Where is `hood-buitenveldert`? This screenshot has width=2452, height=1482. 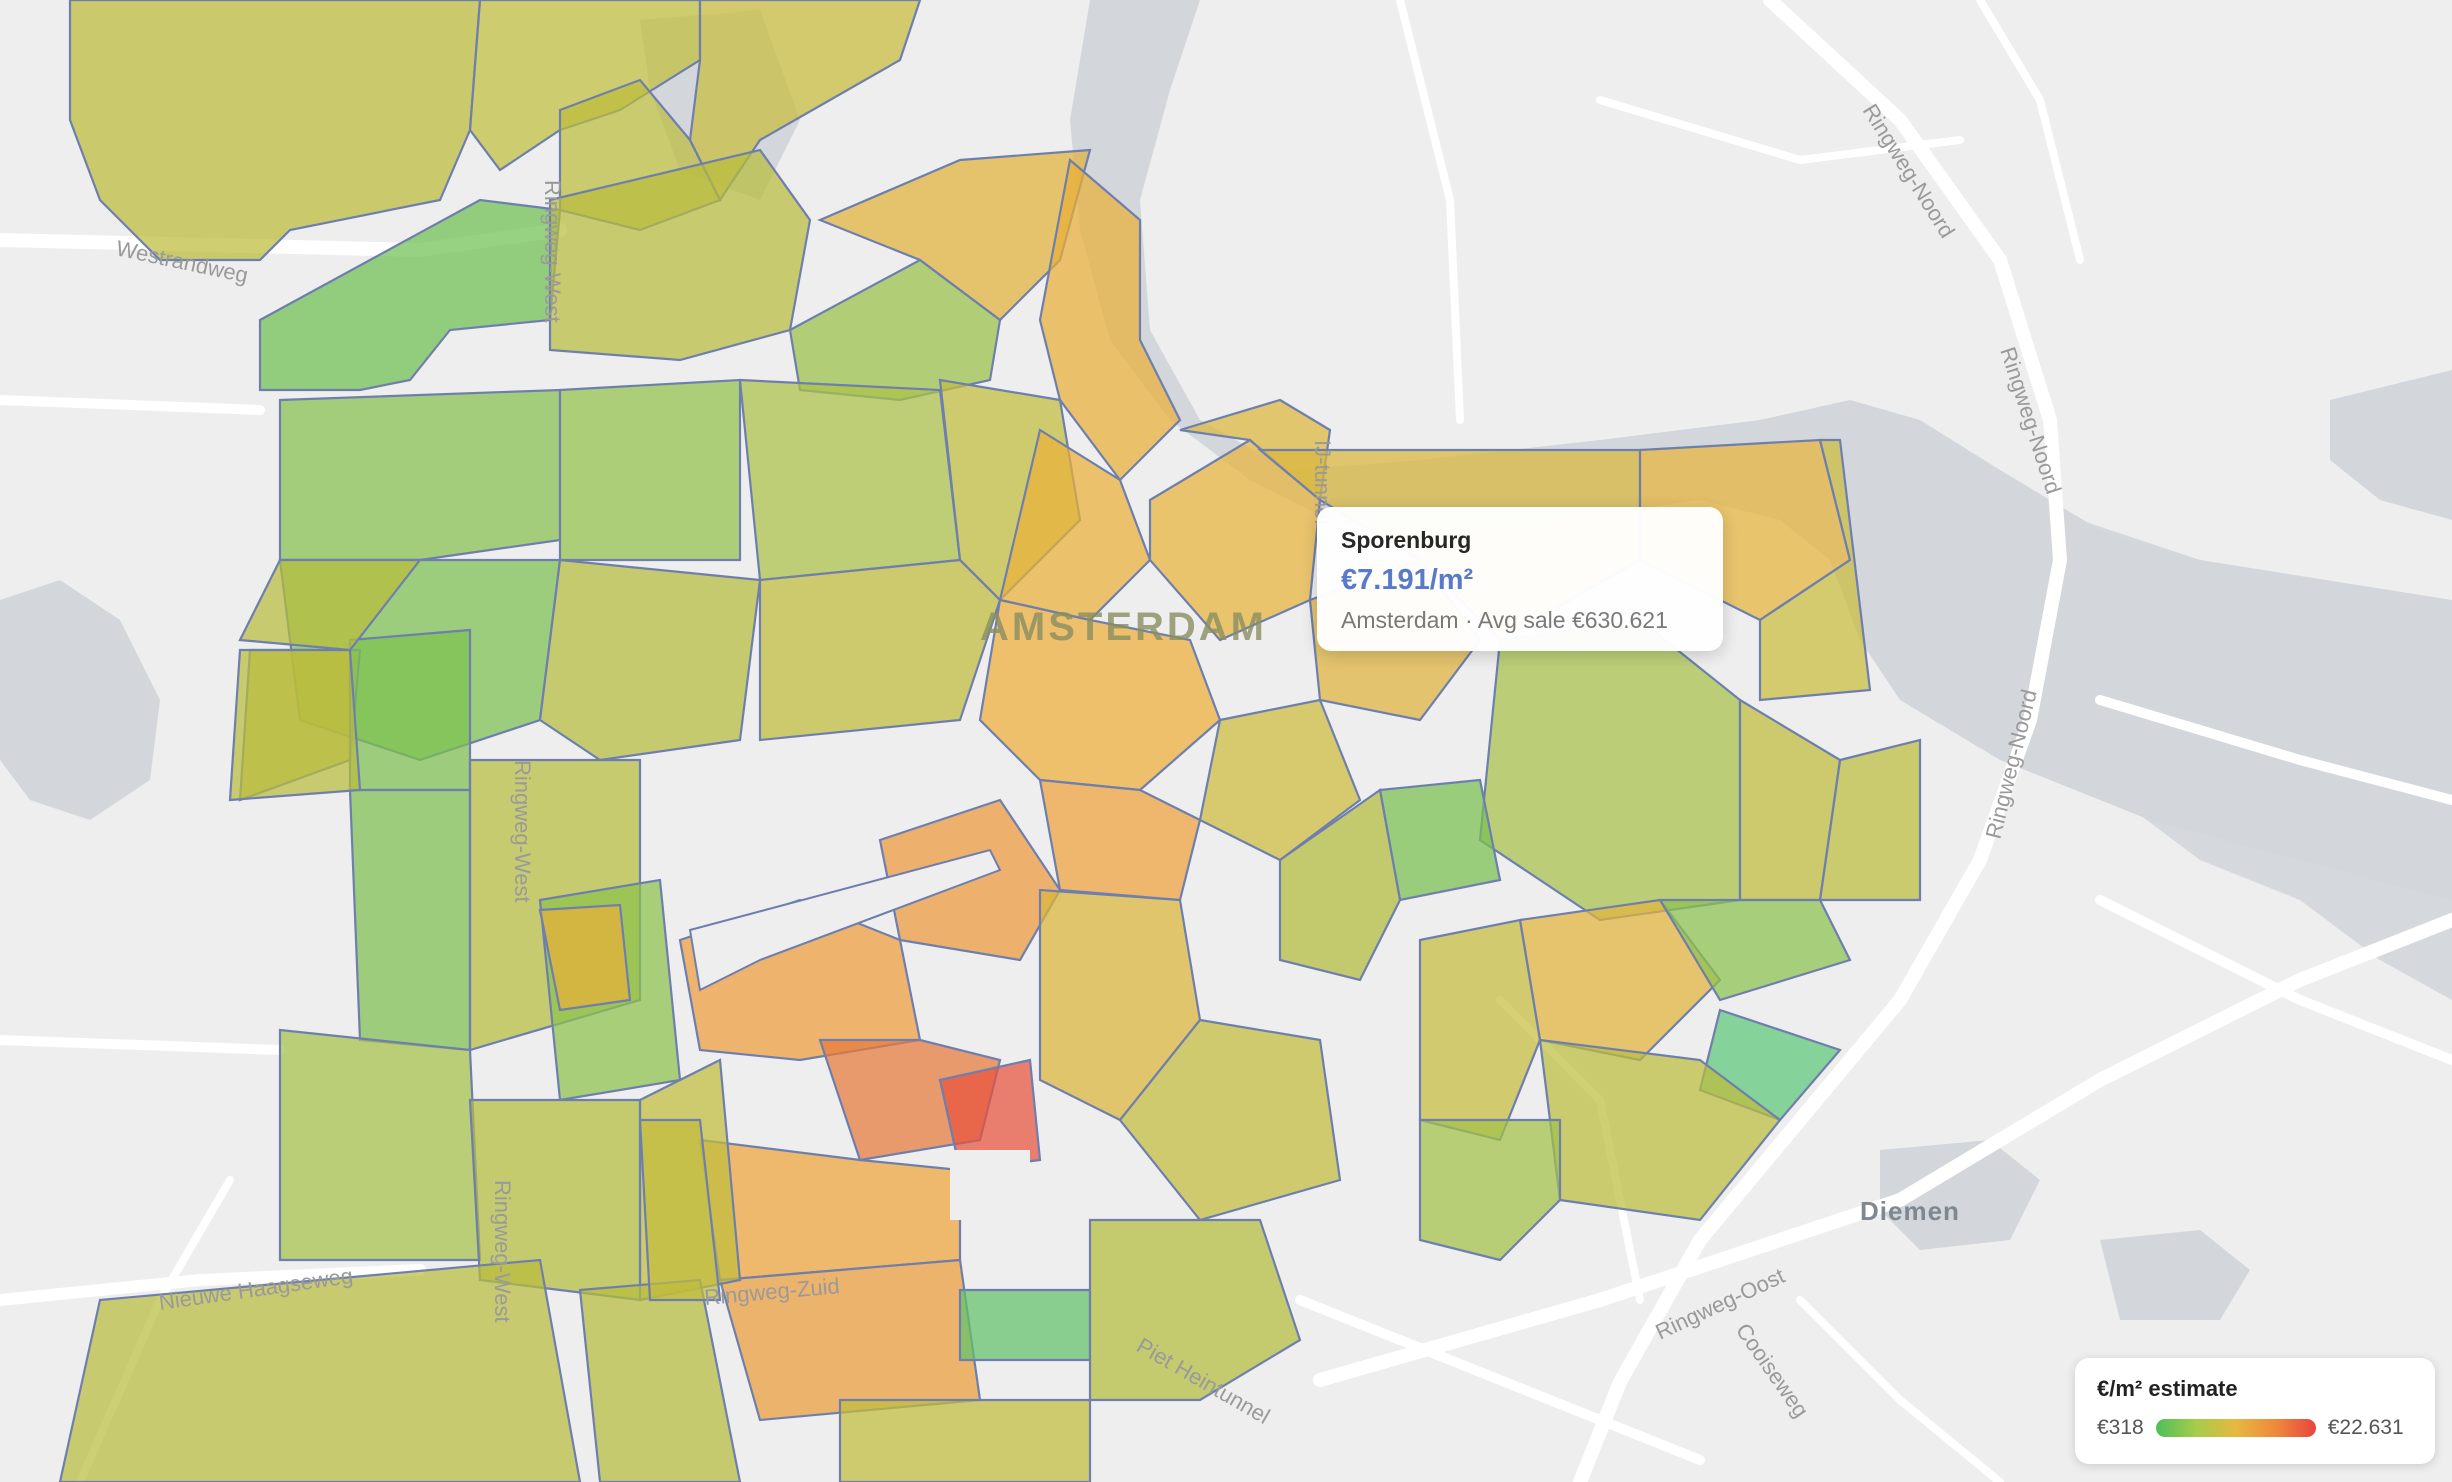 hood-buitenveldert is located at coordinates (1025, 1325).